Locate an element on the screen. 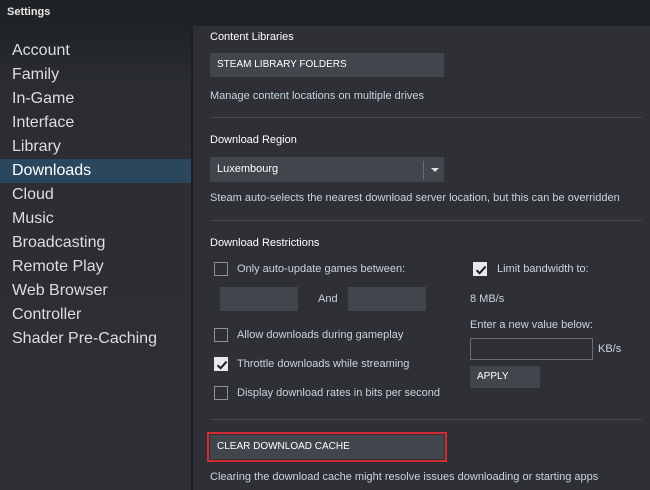 Image resolution: width=650 pixels, height=490 pixels. download-restrictions-title: Download Restrictions is located at coordinates (265, 243).